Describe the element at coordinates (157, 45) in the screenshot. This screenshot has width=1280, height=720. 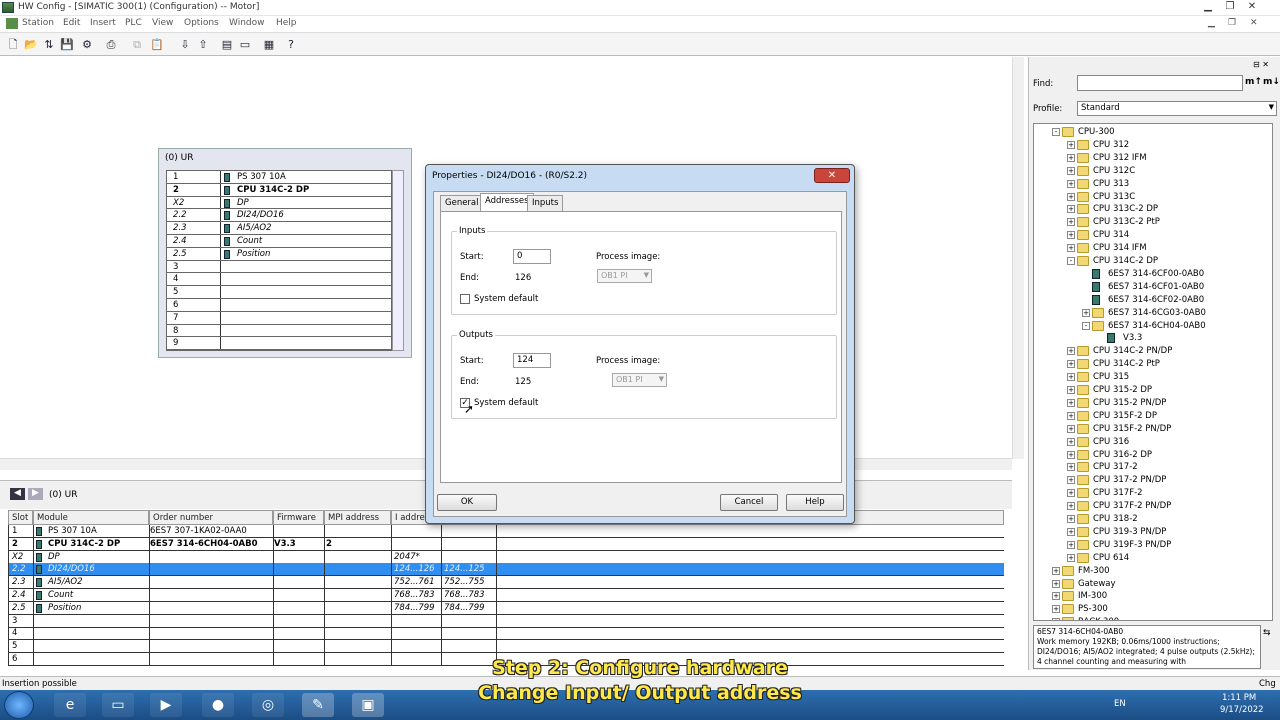
I see `paste-icon: 📋` at that location.